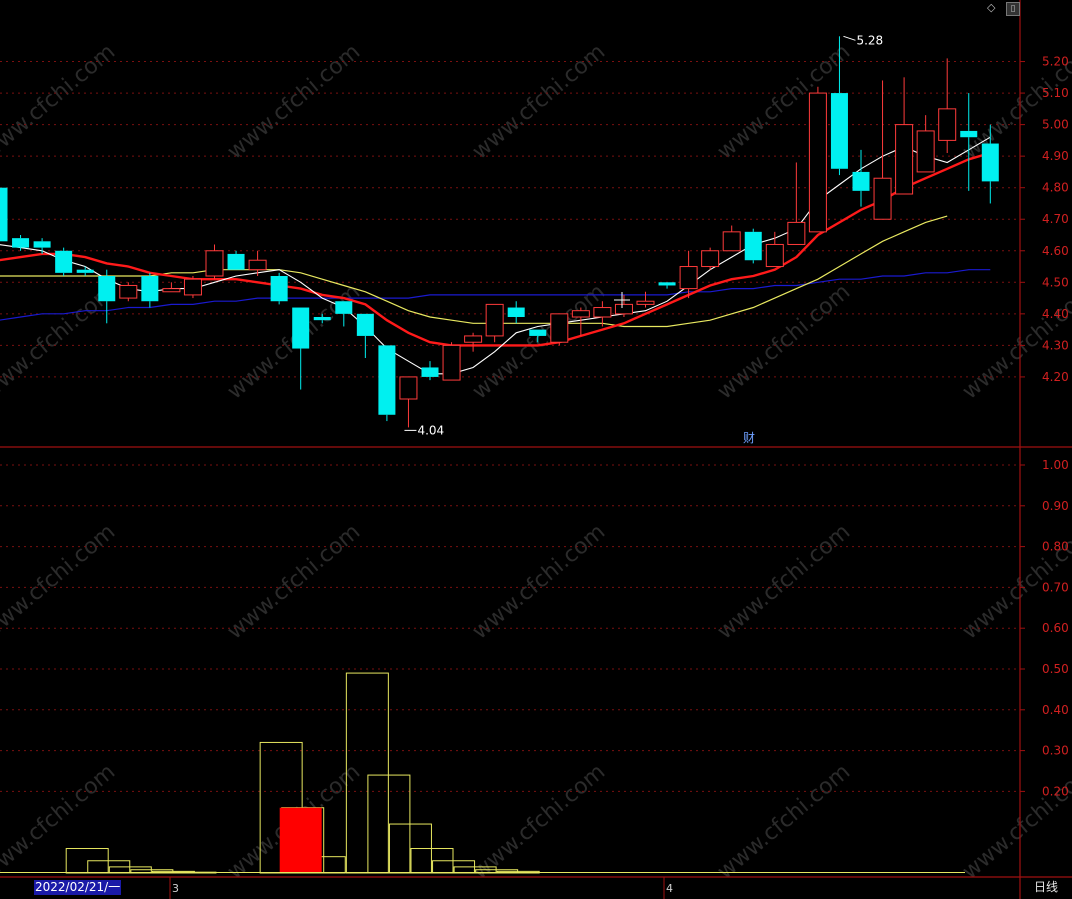 This screenshot has height=899, width=1072. What do you see at coordinates (1055, 188) in the screenshot?
I see `price-tick-label: 4.80` at bounding box center [1055, 188].